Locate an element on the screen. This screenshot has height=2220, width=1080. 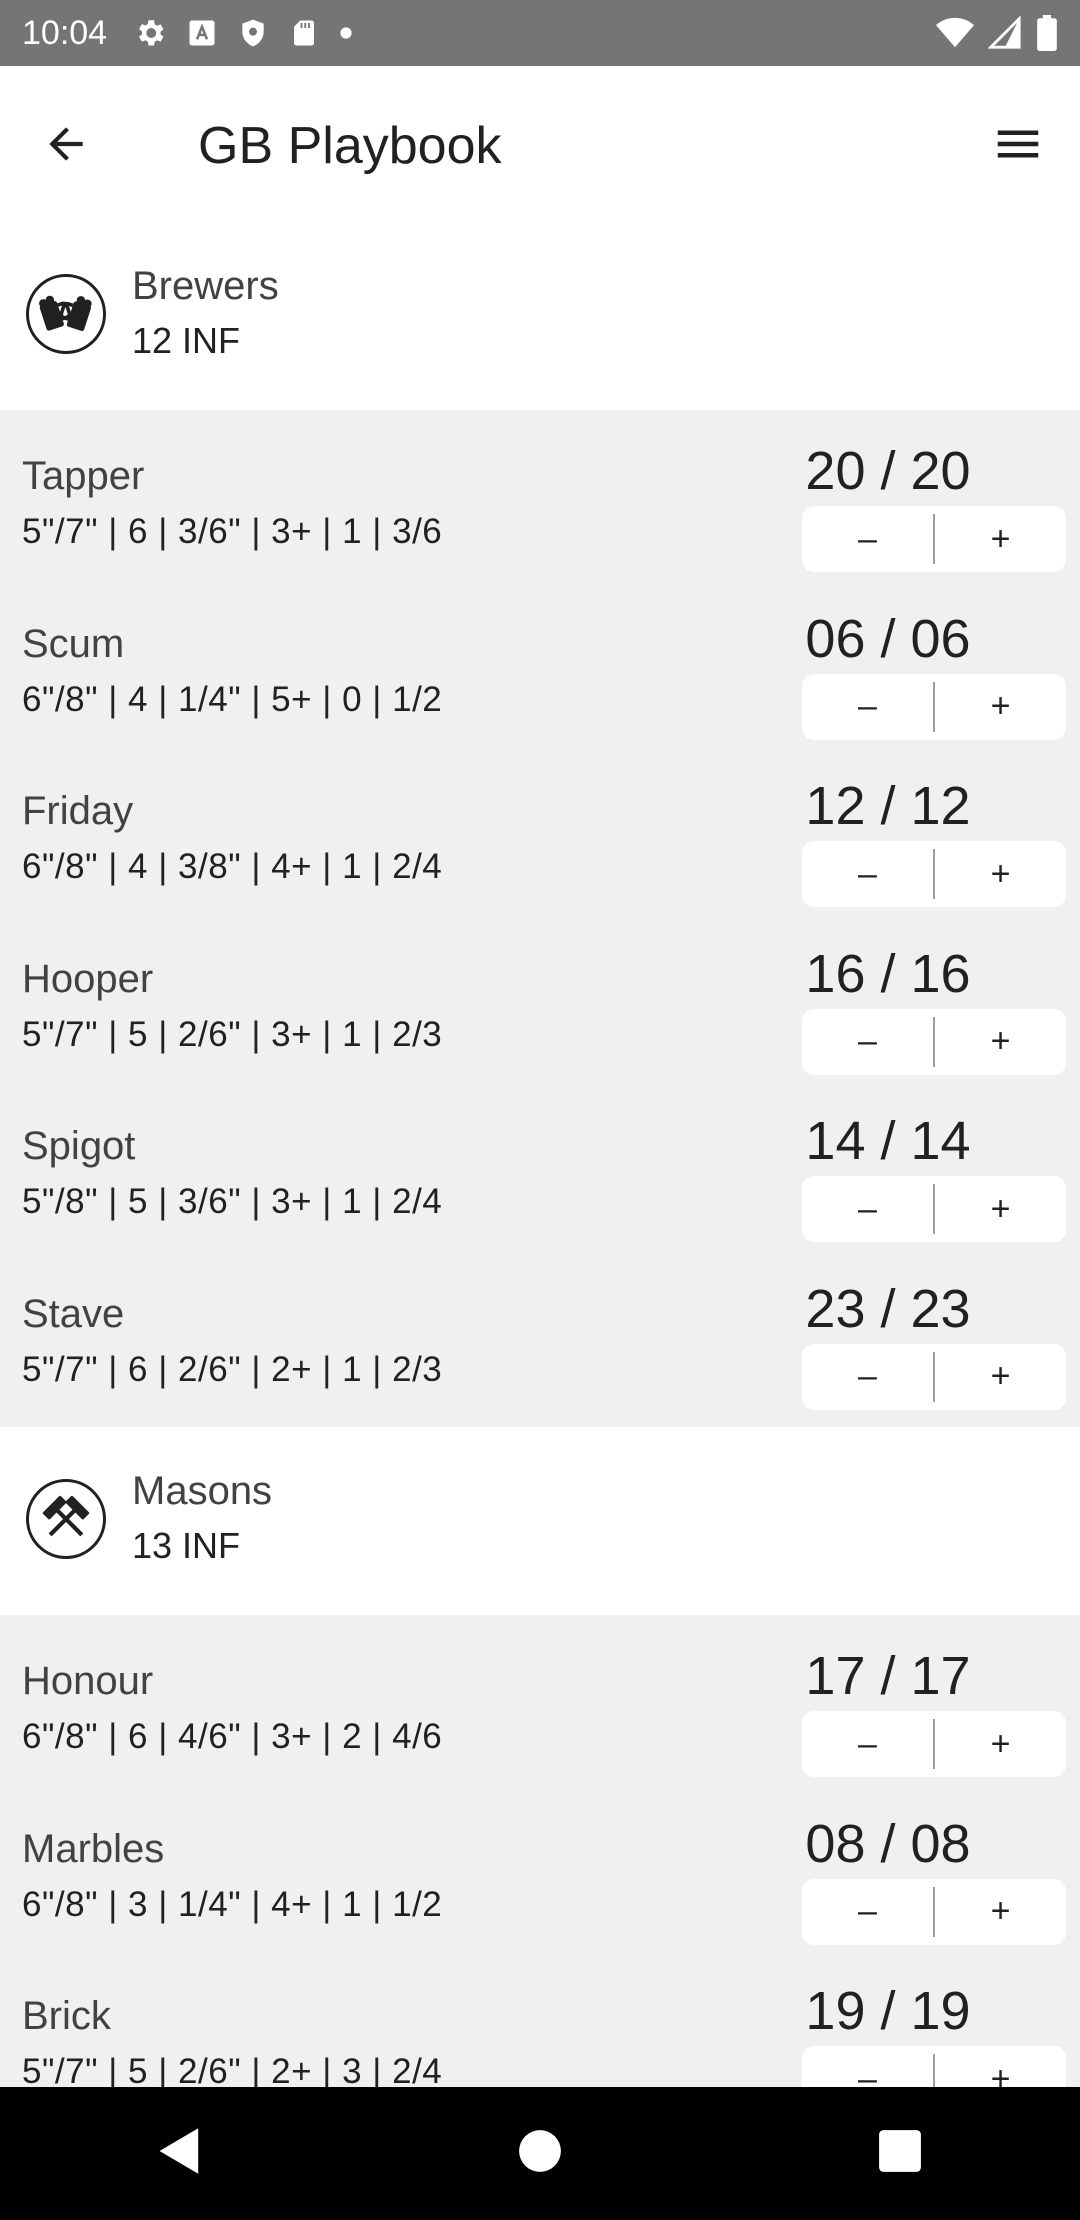
team-header-masons: Masons 13 INF is located at coordinates (540, 1521).